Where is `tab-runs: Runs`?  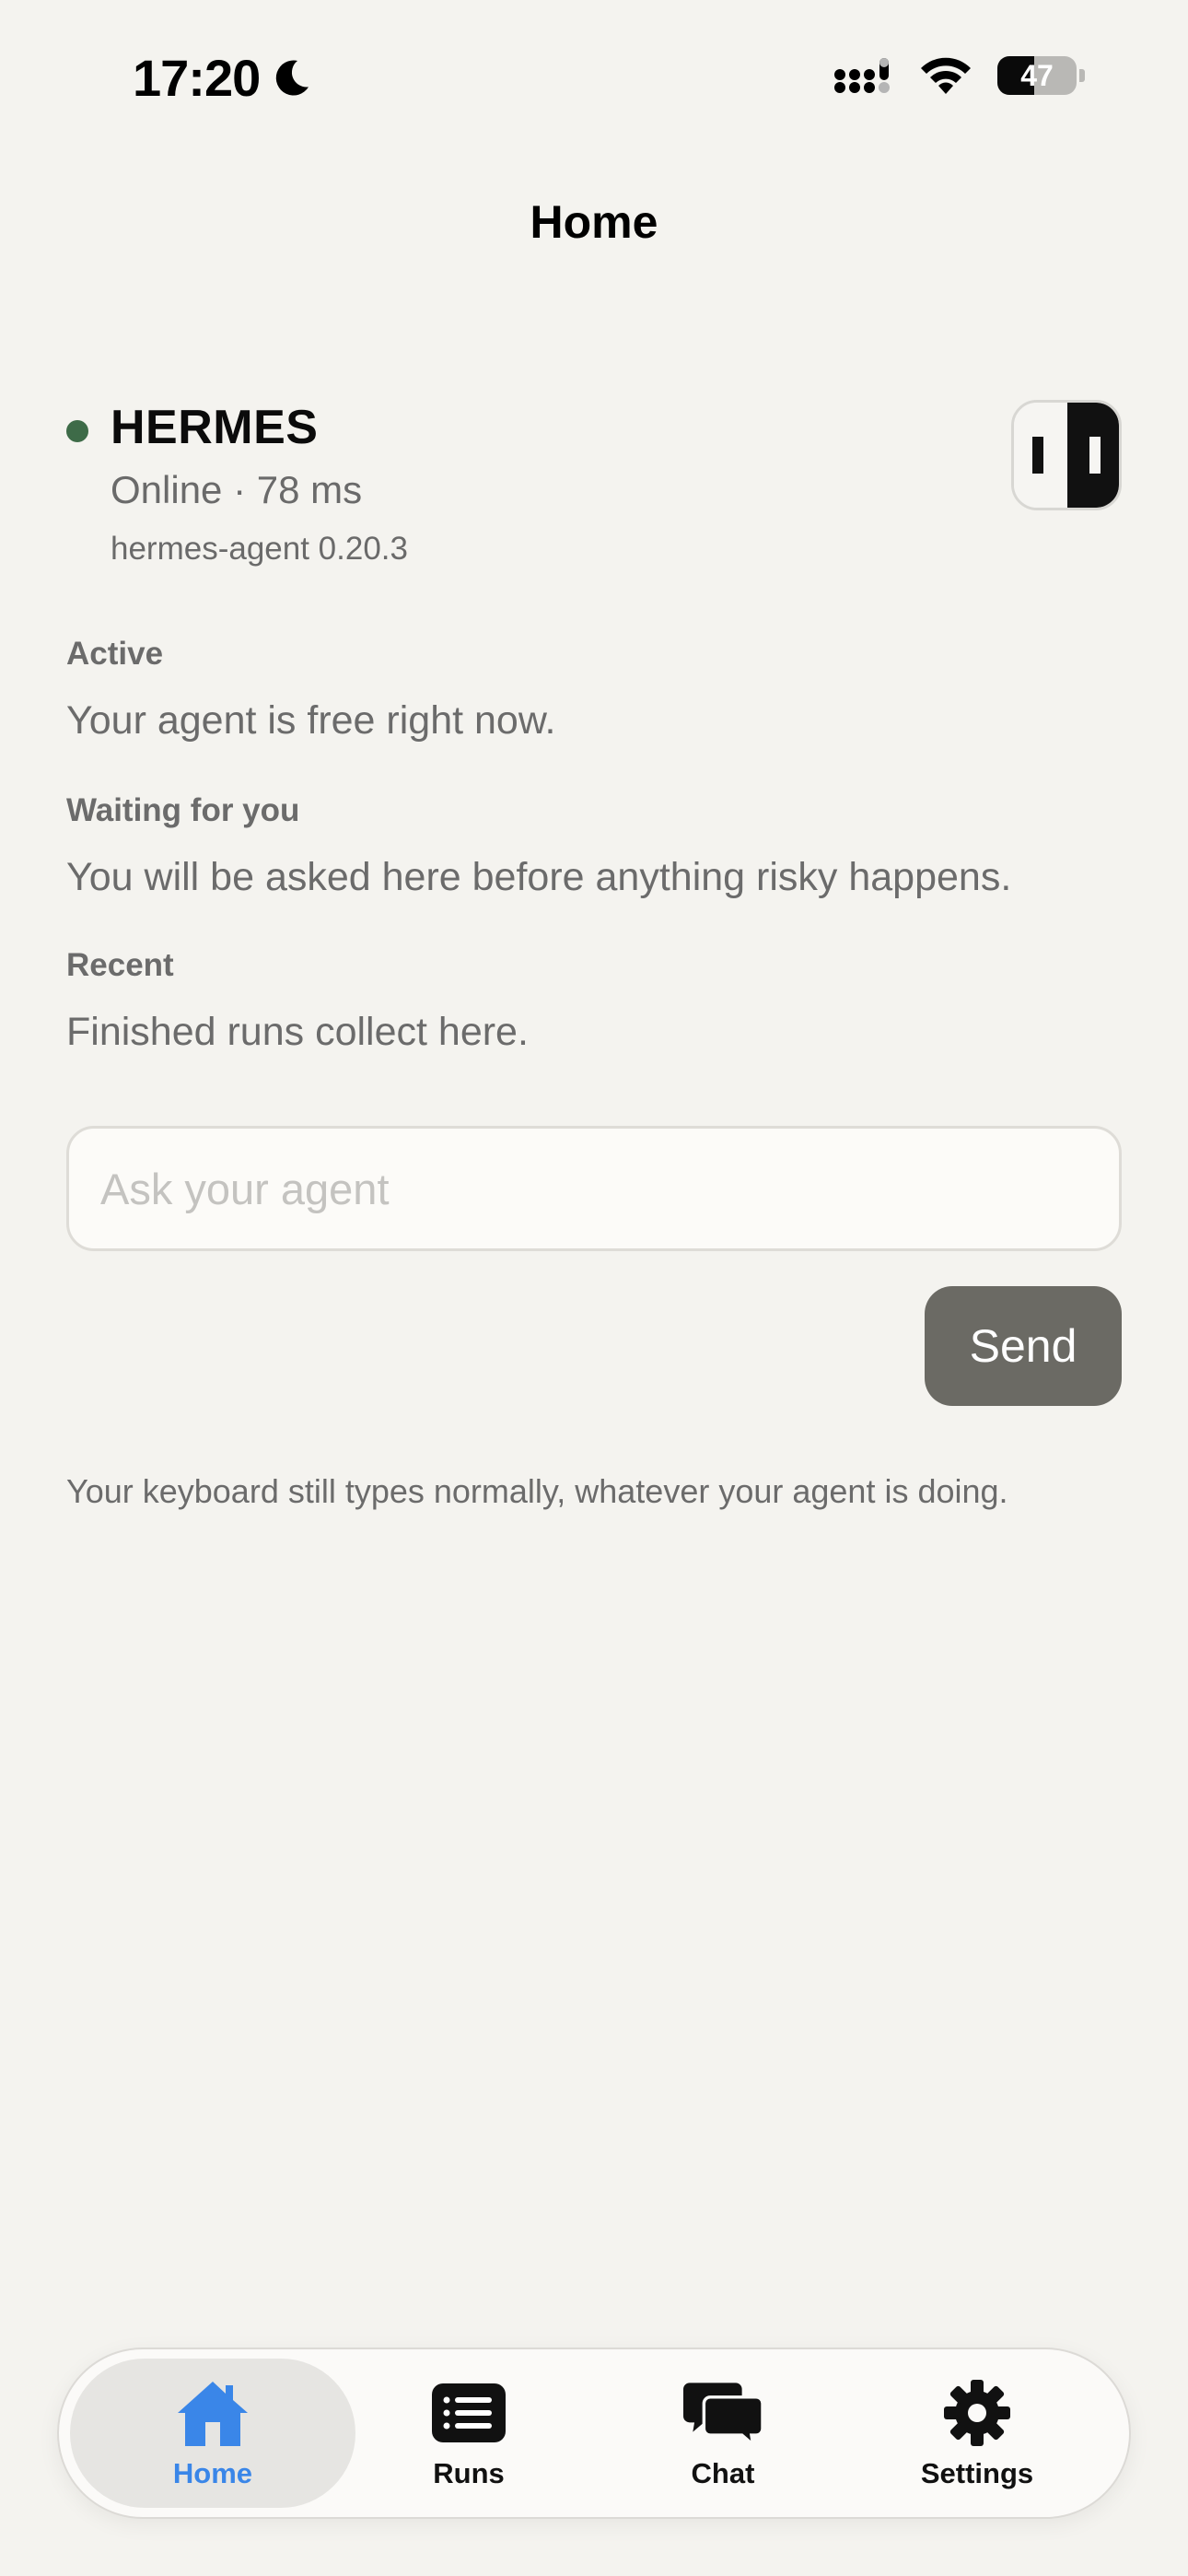
tab-runs: Runs is located at coordinates (468, 2433).